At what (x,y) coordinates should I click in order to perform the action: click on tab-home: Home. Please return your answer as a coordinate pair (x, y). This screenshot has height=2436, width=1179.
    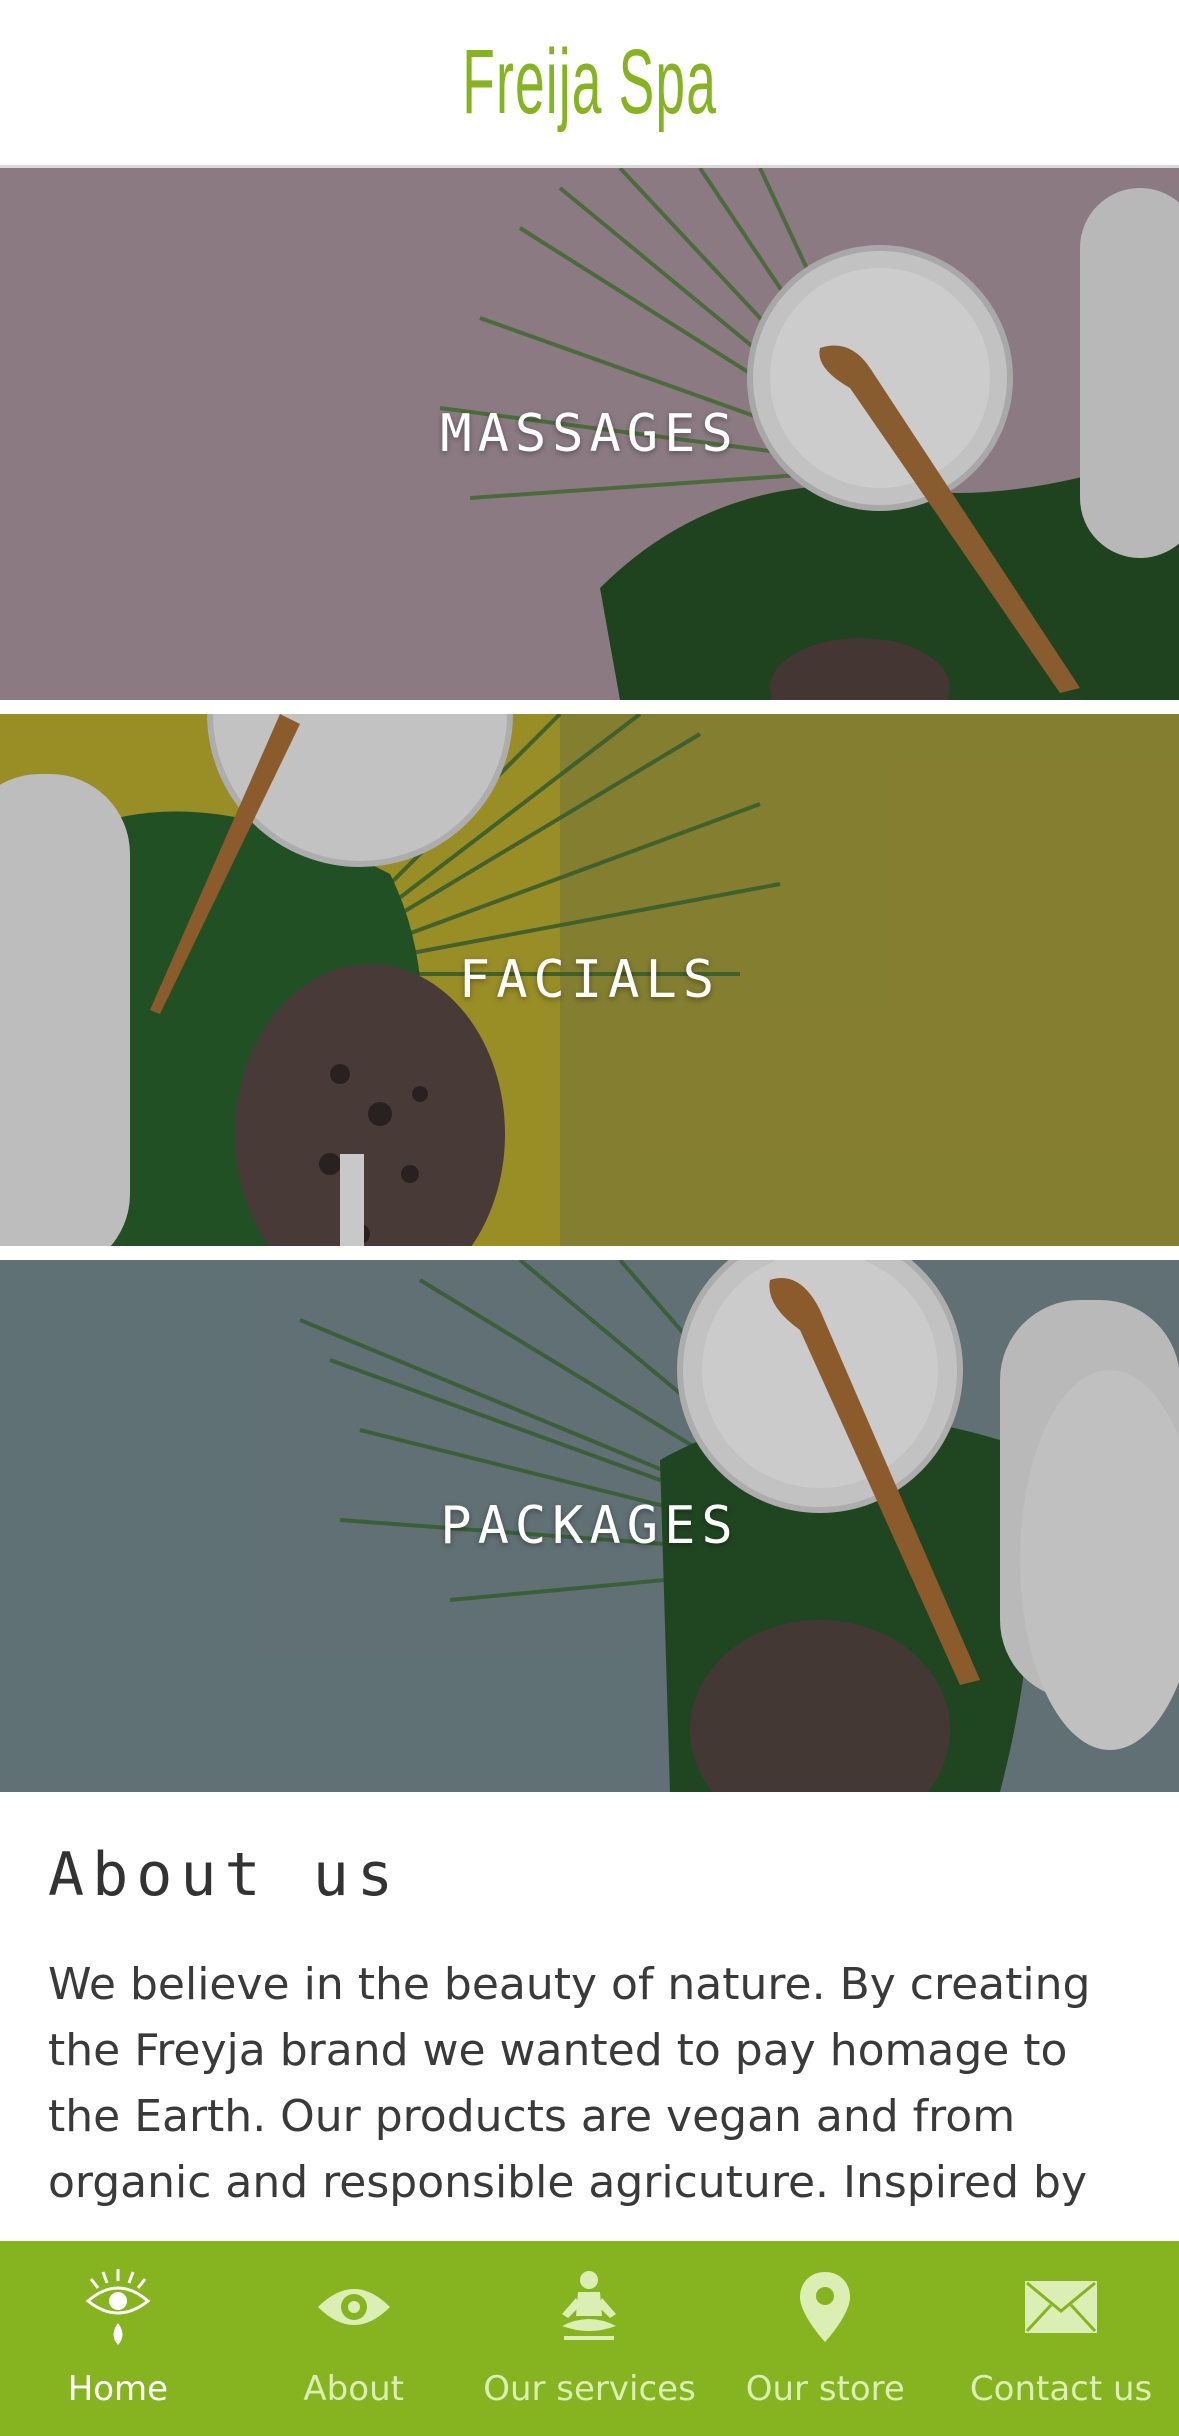
    Looking at the image, I should click on (118, 2338).